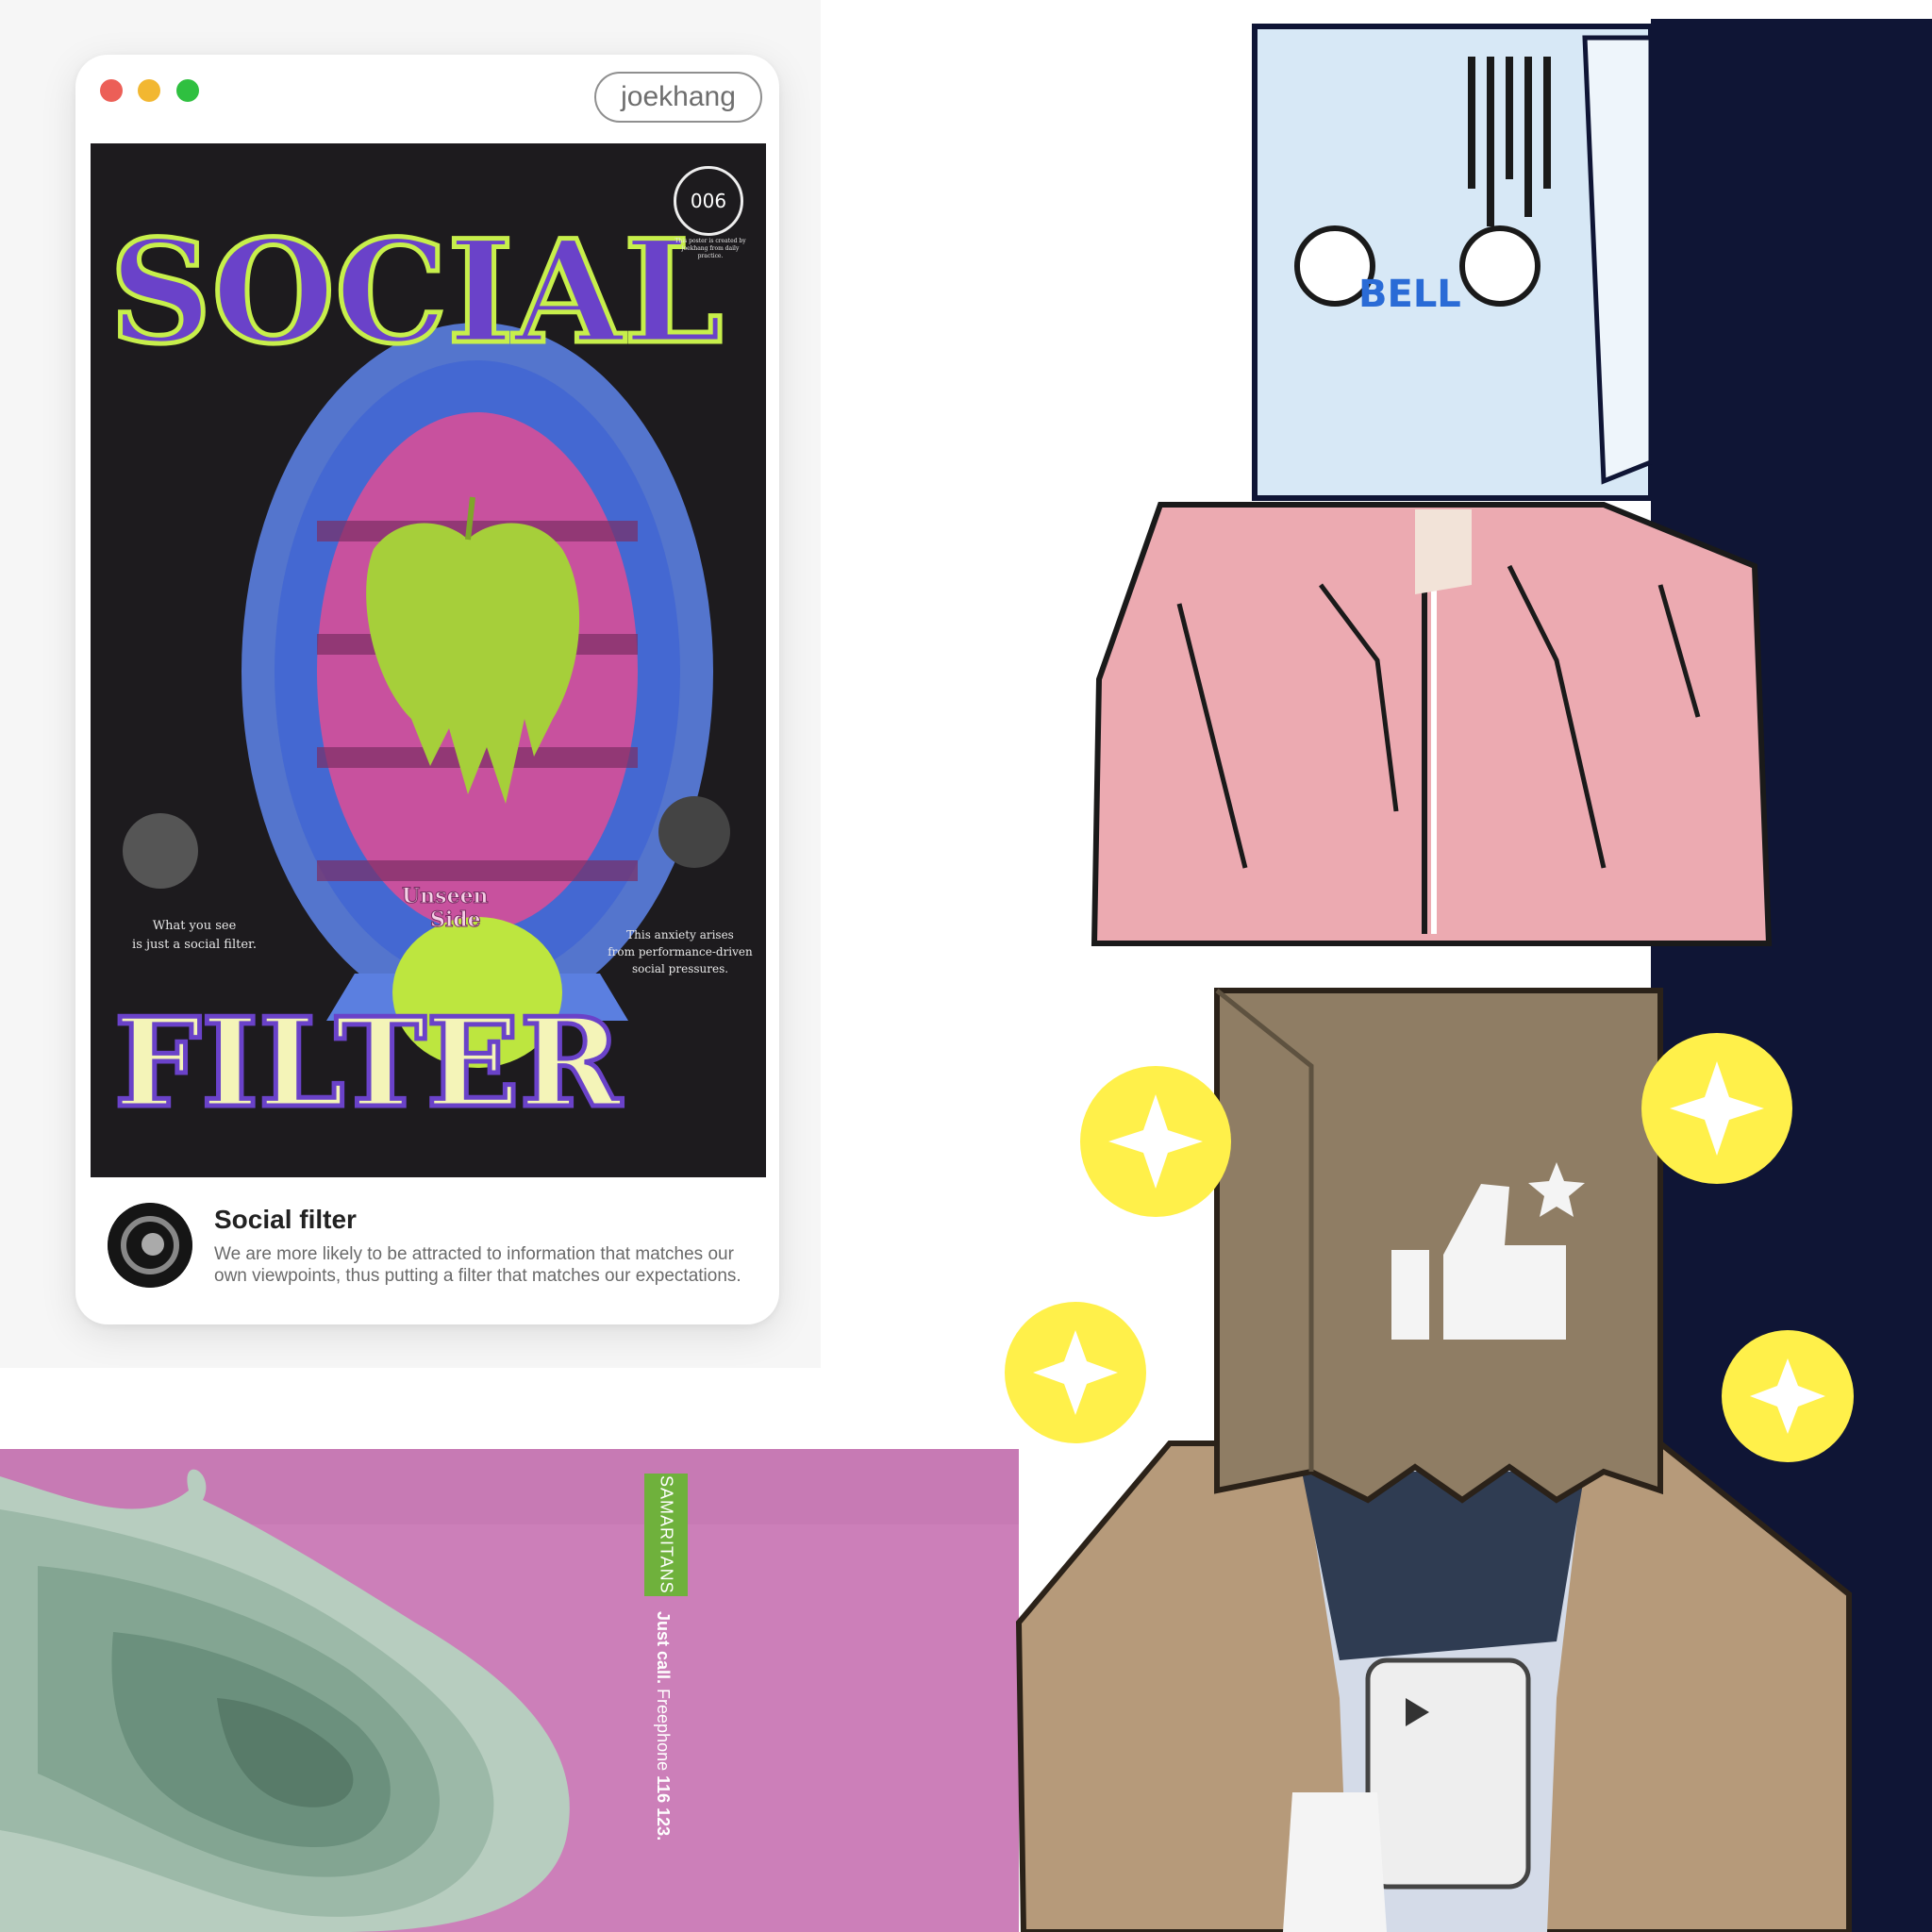 The image size is (1932, 1932). What do you see at coordinates (149, 90) in the screenshot?
I see `minimize-window-button` at bounding box center [149, 90].